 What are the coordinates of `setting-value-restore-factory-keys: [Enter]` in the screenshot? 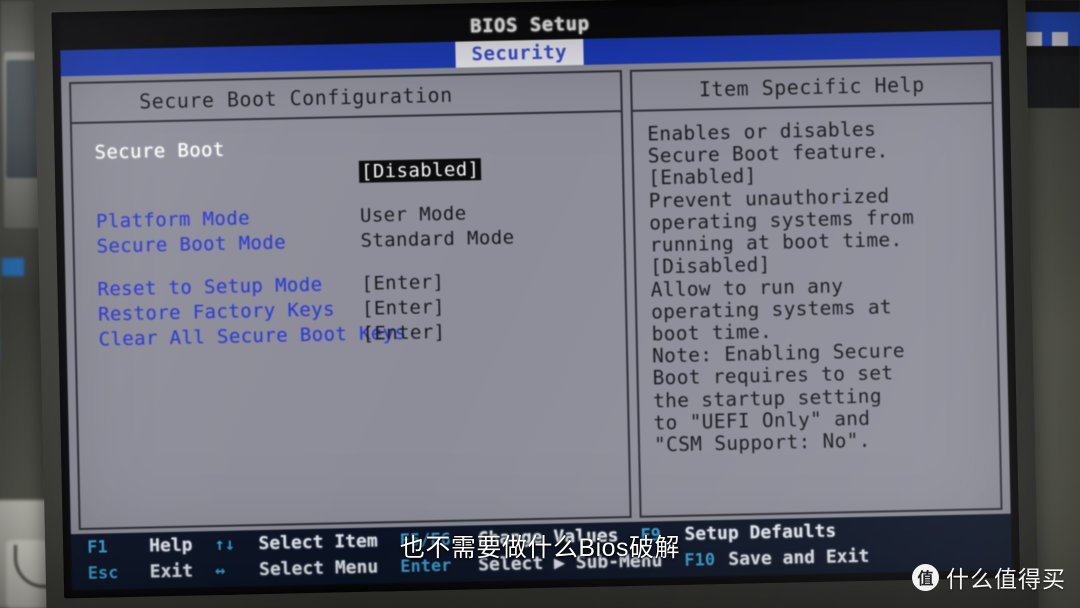 It's located at (403, 308).